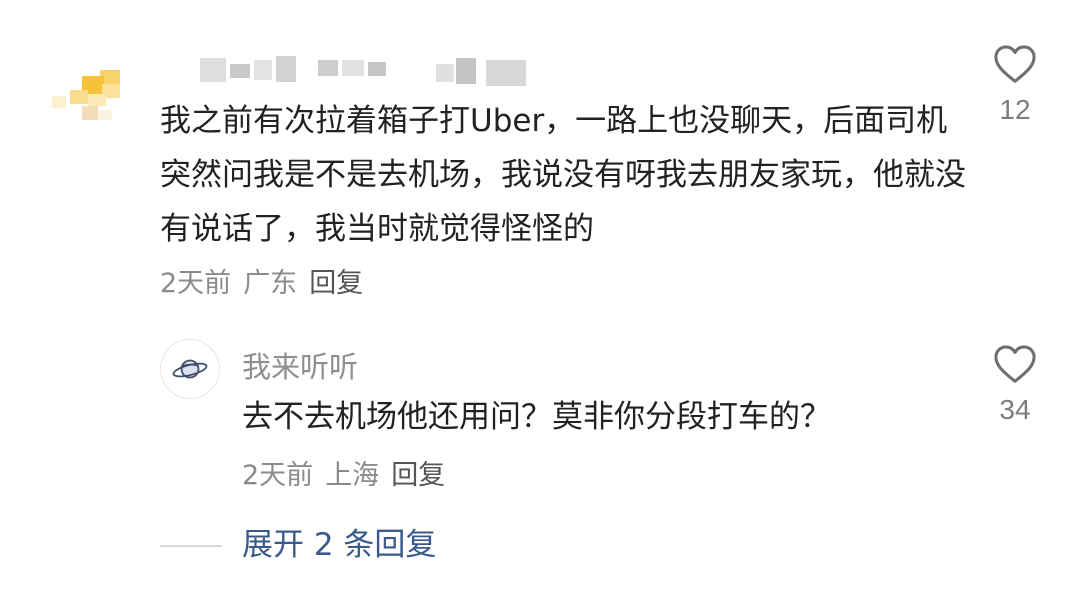 This screenshot has width=1080, height=591. What do you see at coordinates (300, 365) in the screenshot?
I see `reply-username: 我来听听` at bounding box center [300, 365].